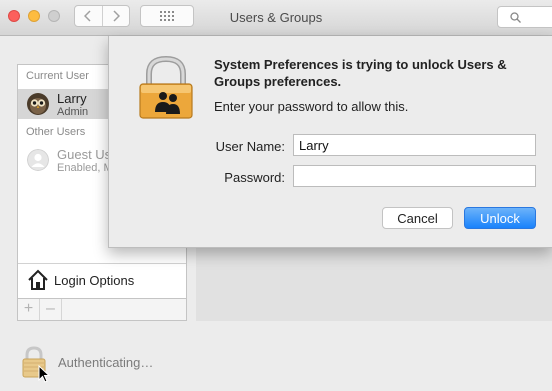 Image resolution: width=552 pixels, height=391 pixels. Describe the element at coordinates (166, 87) in the screenshot. I see `padlock-users-icon` at that location.